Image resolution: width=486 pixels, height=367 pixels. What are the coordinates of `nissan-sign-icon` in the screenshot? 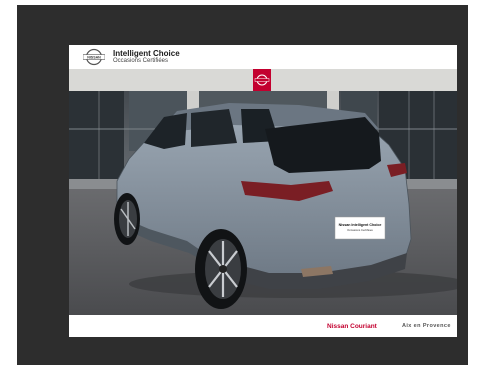 It's located at (262, 80).